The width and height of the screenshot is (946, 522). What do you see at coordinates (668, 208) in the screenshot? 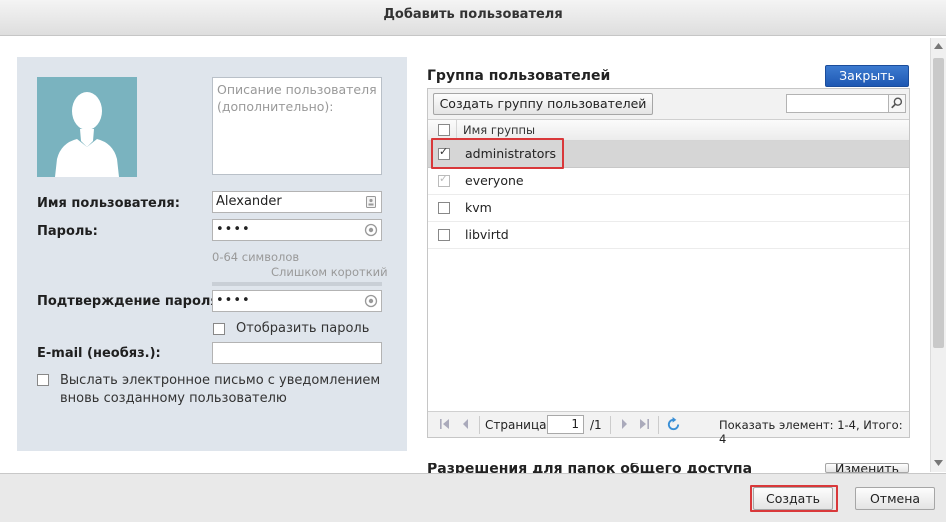
I see `group-row-kvm: kvm` at bounding box center [668, 208].